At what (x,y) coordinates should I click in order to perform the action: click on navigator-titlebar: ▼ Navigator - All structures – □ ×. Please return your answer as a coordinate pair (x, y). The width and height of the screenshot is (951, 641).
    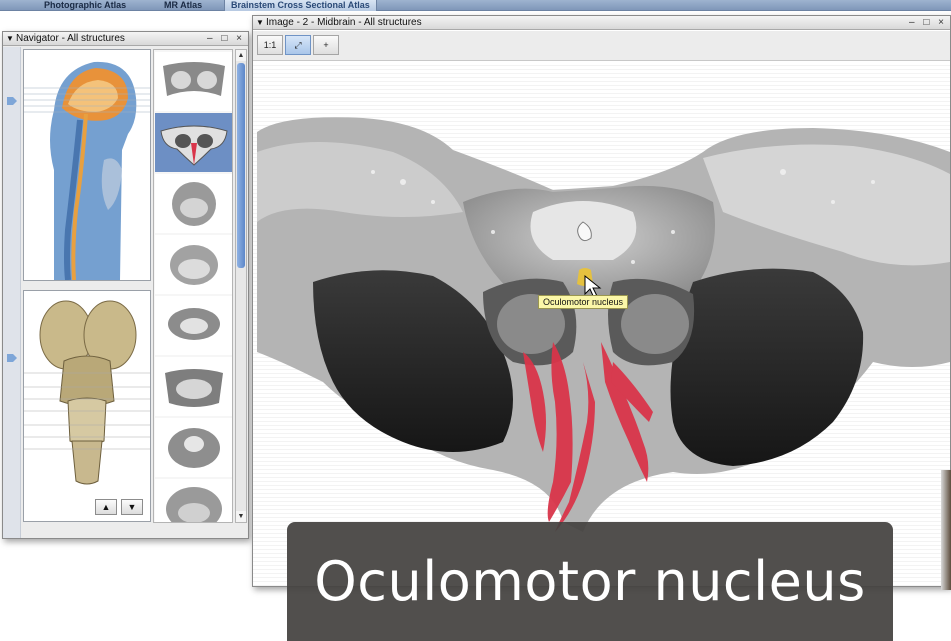
    Looking at the image, I should click on (125, 39).